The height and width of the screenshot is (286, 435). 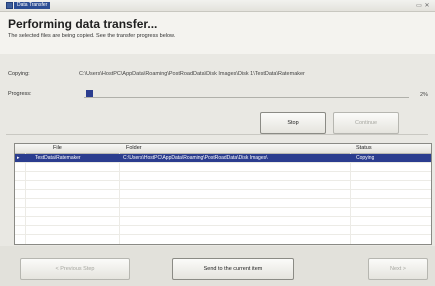 What do you see at coordinates (233, 269) in the screenshot?
I see `send-to-current-item-button: Send to the current item` at bounding box center [233, 269].